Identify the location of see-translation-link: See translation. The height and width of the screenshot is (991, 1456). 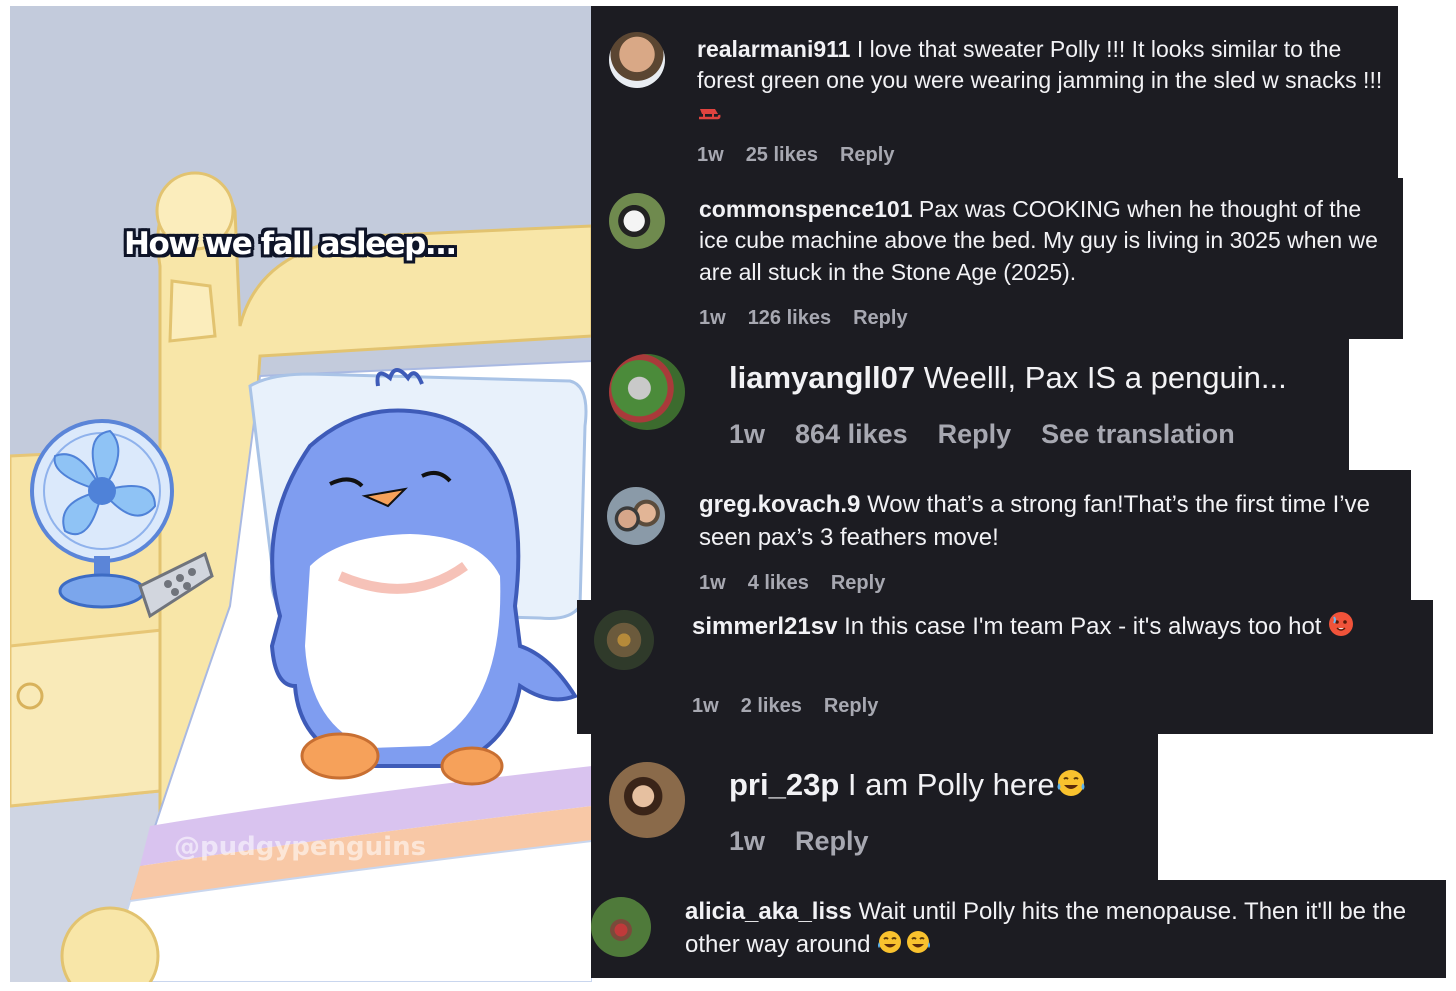
(1138, 434).